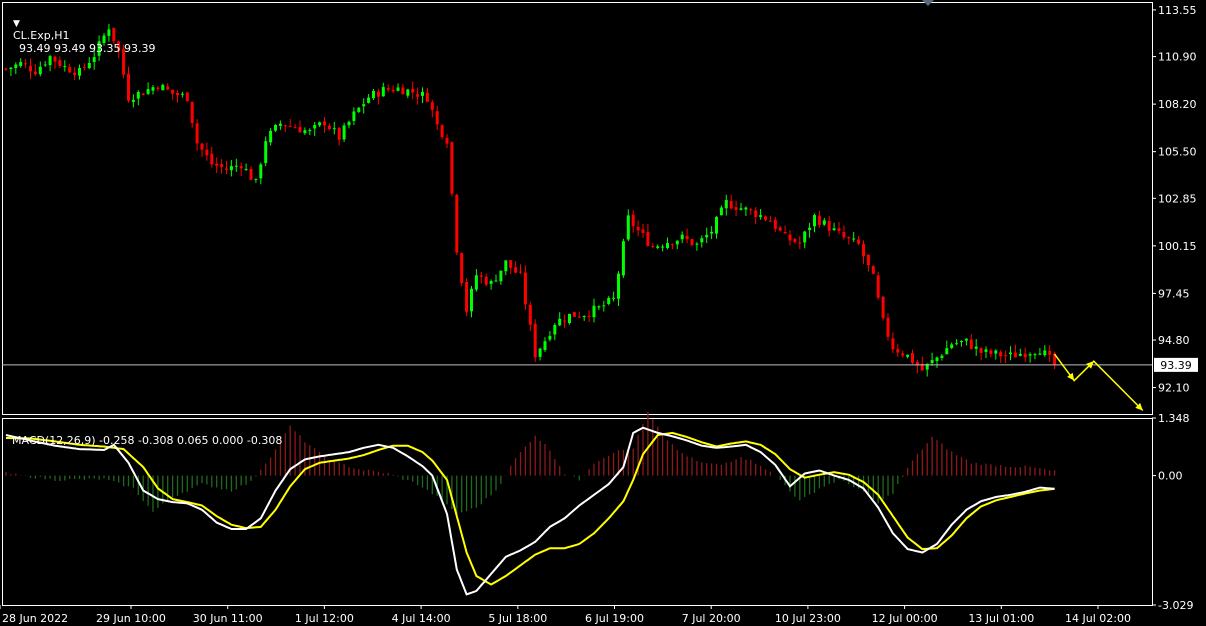 The image size is (1206, 626). What do you see at coordinates (421, 618) in the screenshot?
I see `time-tick-label: 4 Jul 14:00` at bounding box center [421, 618].